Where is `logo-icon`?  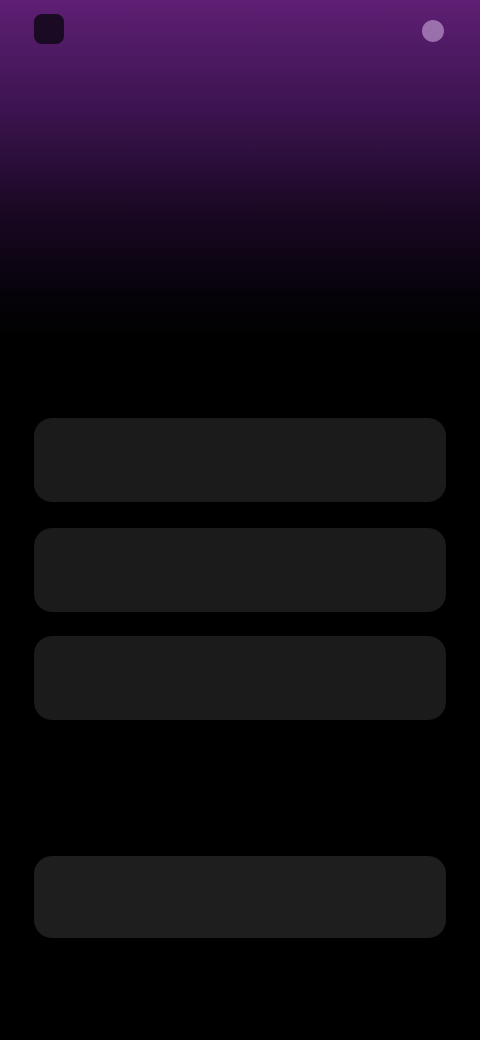 logo-icon is located at coordinates (49, 29).